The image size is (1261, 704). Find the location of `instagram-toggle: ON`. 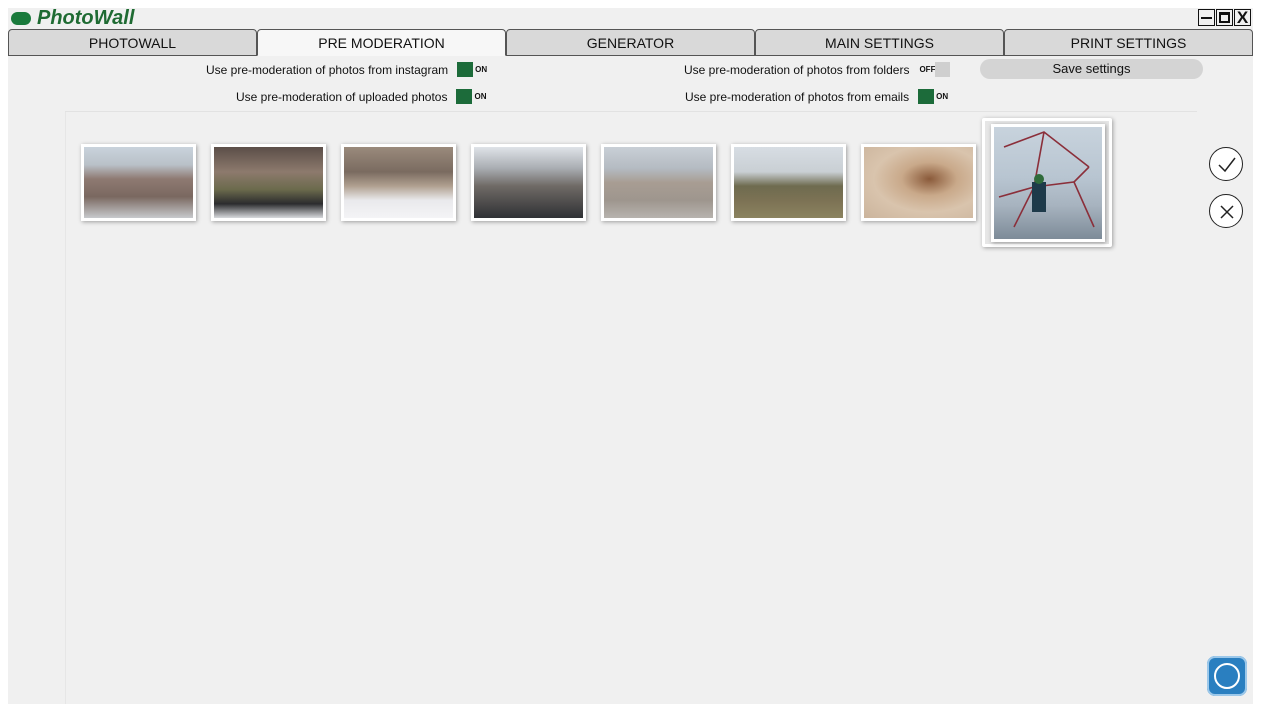

instagram-toggle: ON is located at coordinates (473, 70).